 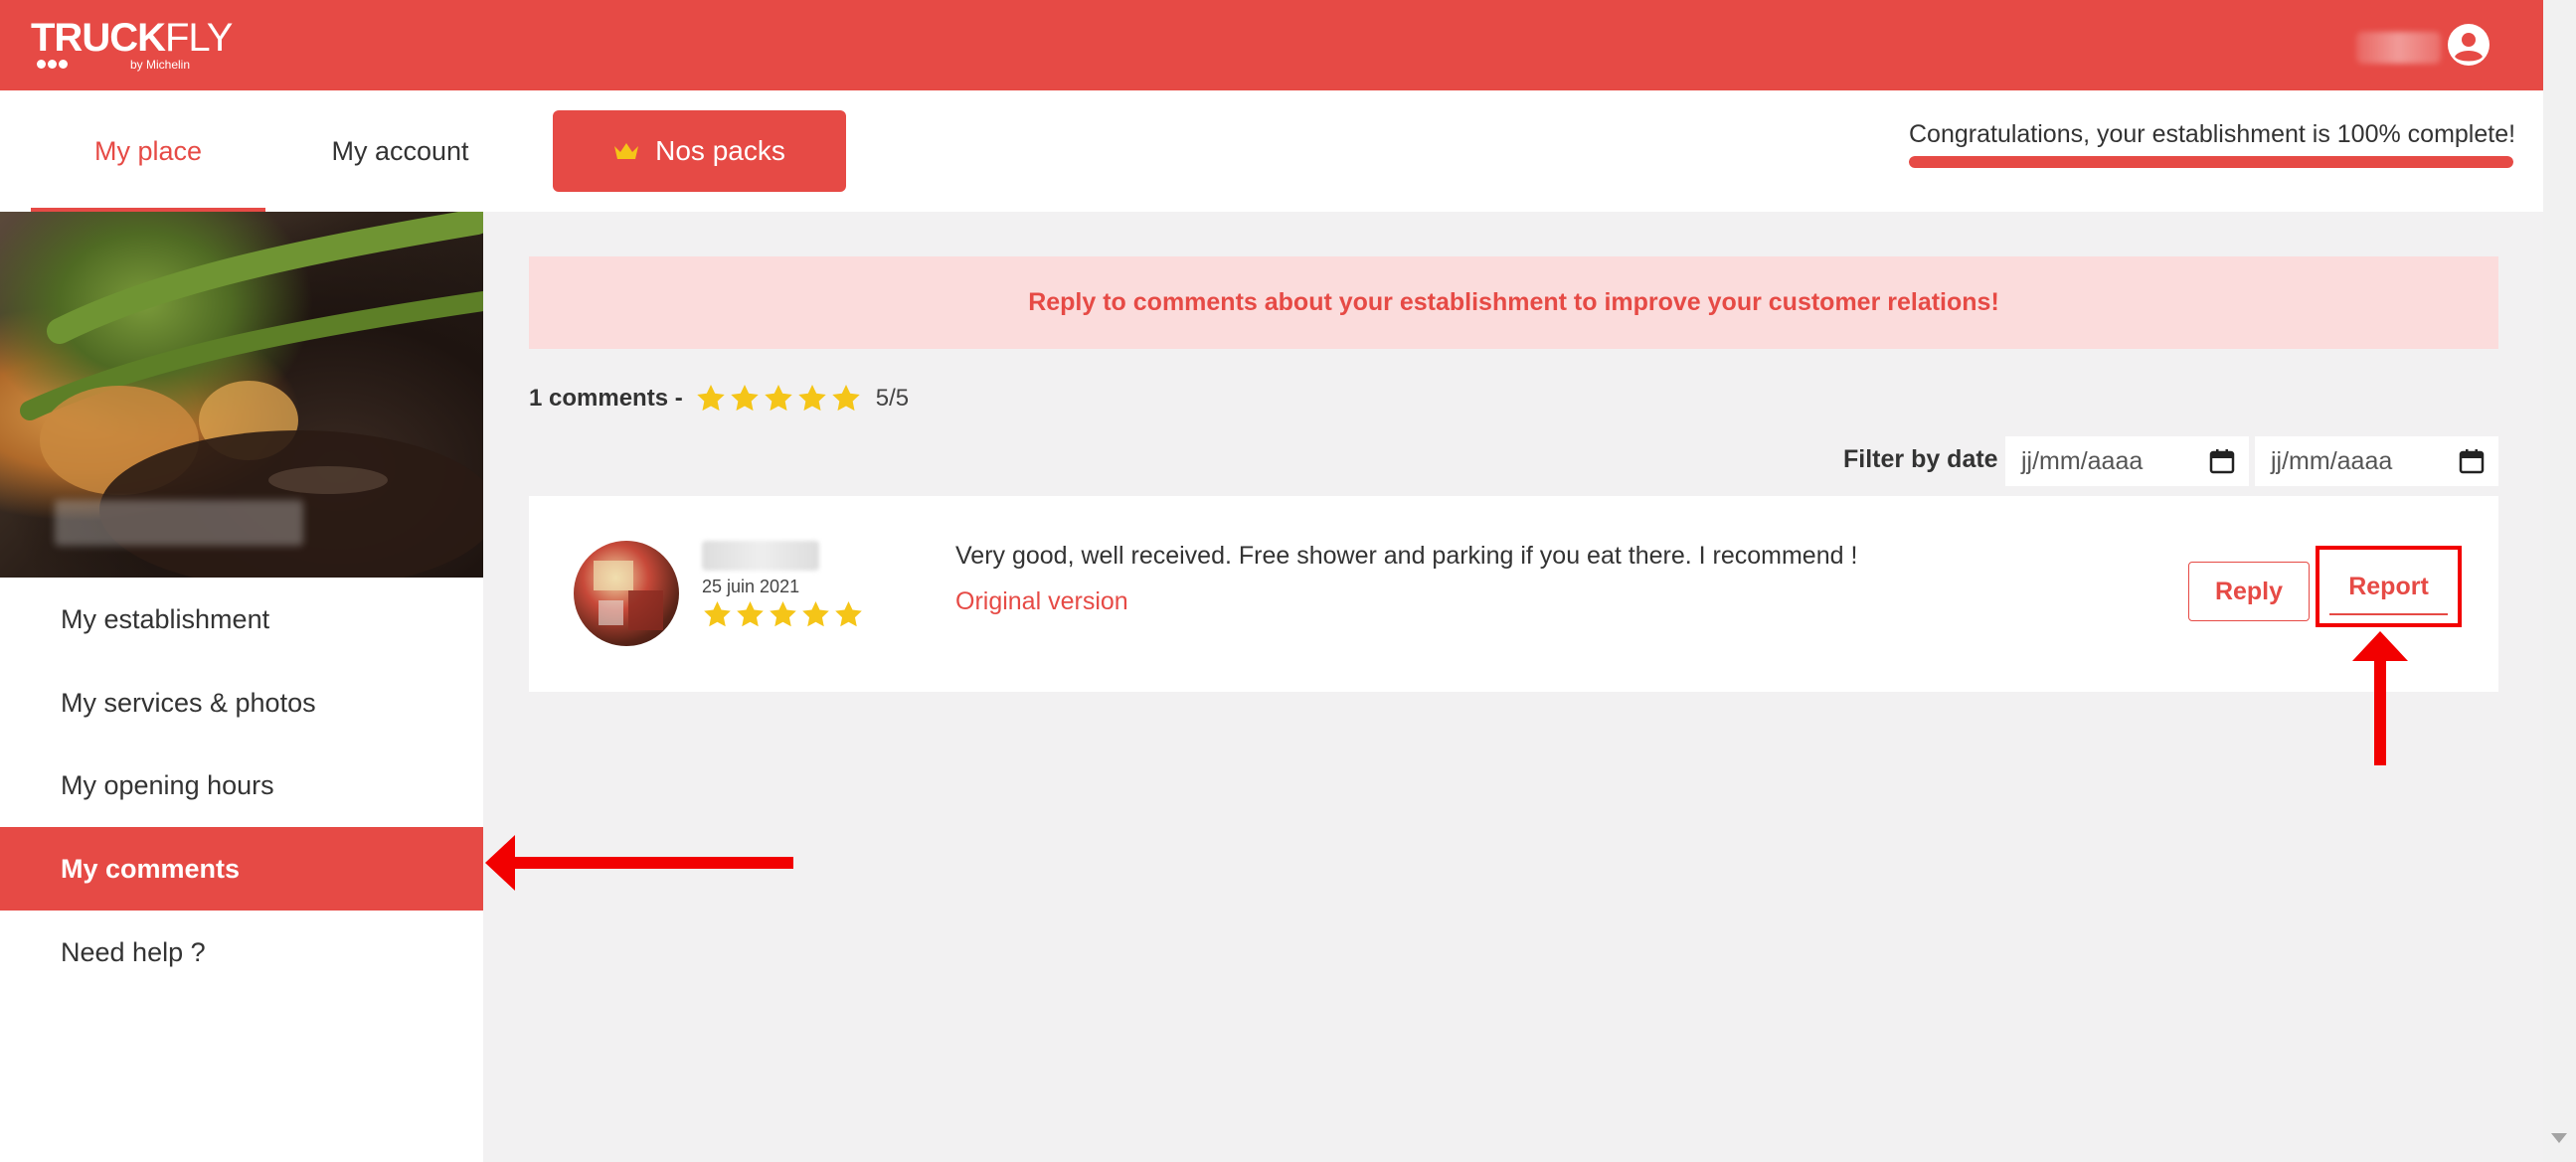 What do you see at coordinates (639, 863) in the screenshot?
I see `annotation-arrow-left` at bounding box center [639, 863].